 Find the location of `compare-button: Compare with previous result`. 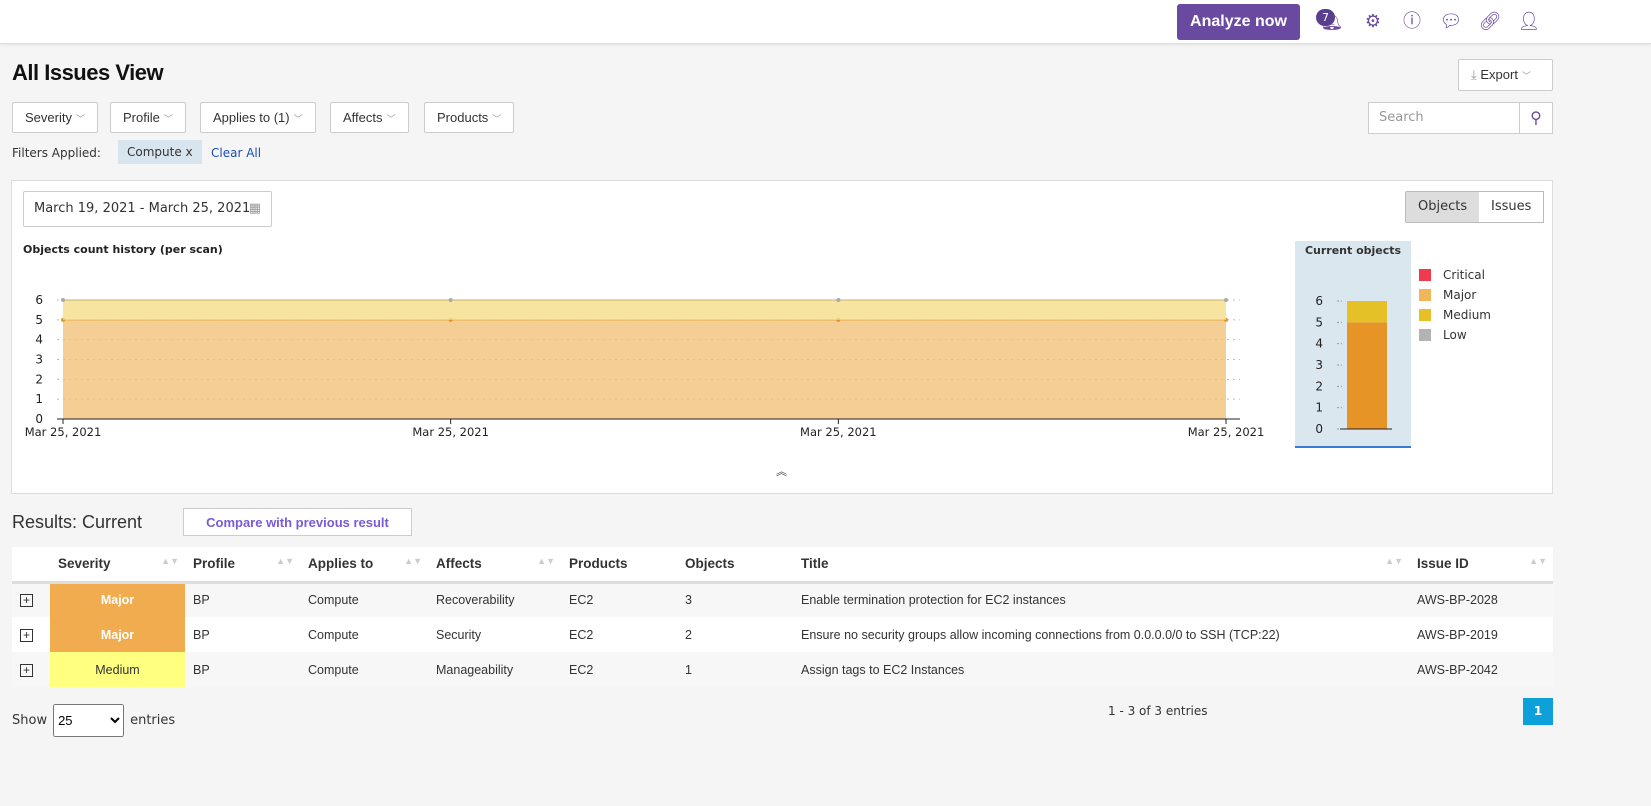

compare-button: Compare with previous result is located at coordinates (297, 522).